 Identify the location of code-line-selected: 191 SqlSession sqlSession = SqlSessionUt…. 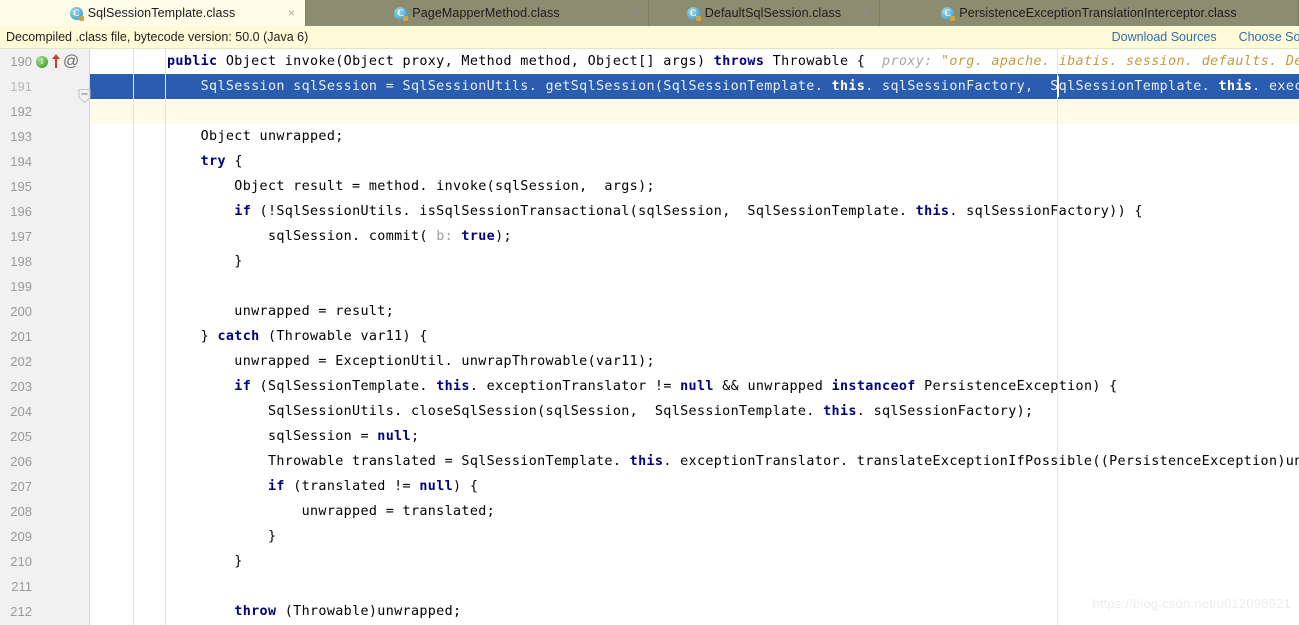
(649, 86).